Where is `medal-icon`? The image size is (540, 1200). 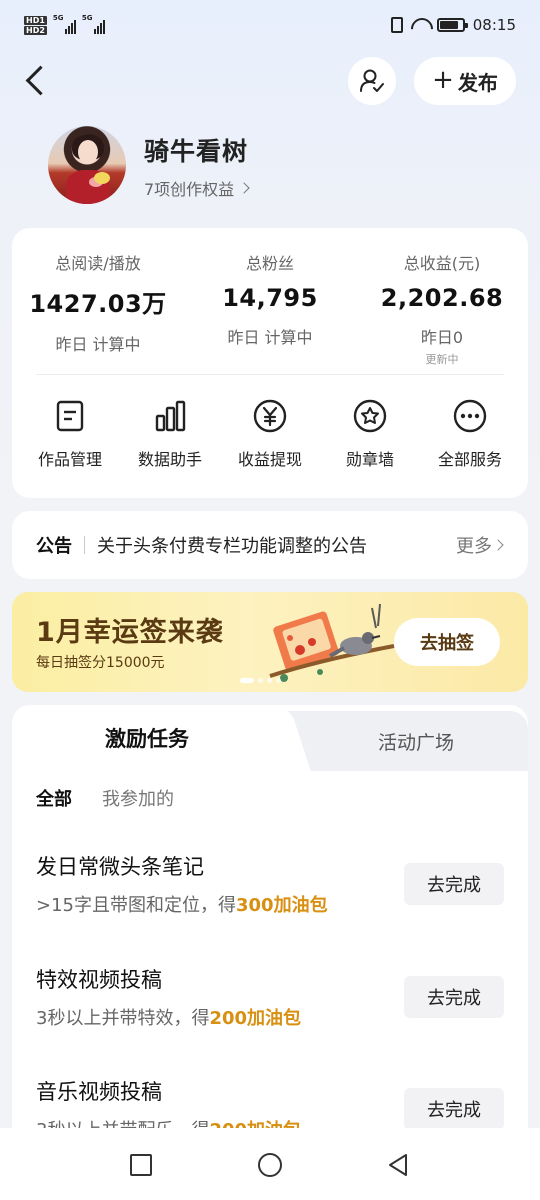
medal-icon is located at coordinates (370, 416).